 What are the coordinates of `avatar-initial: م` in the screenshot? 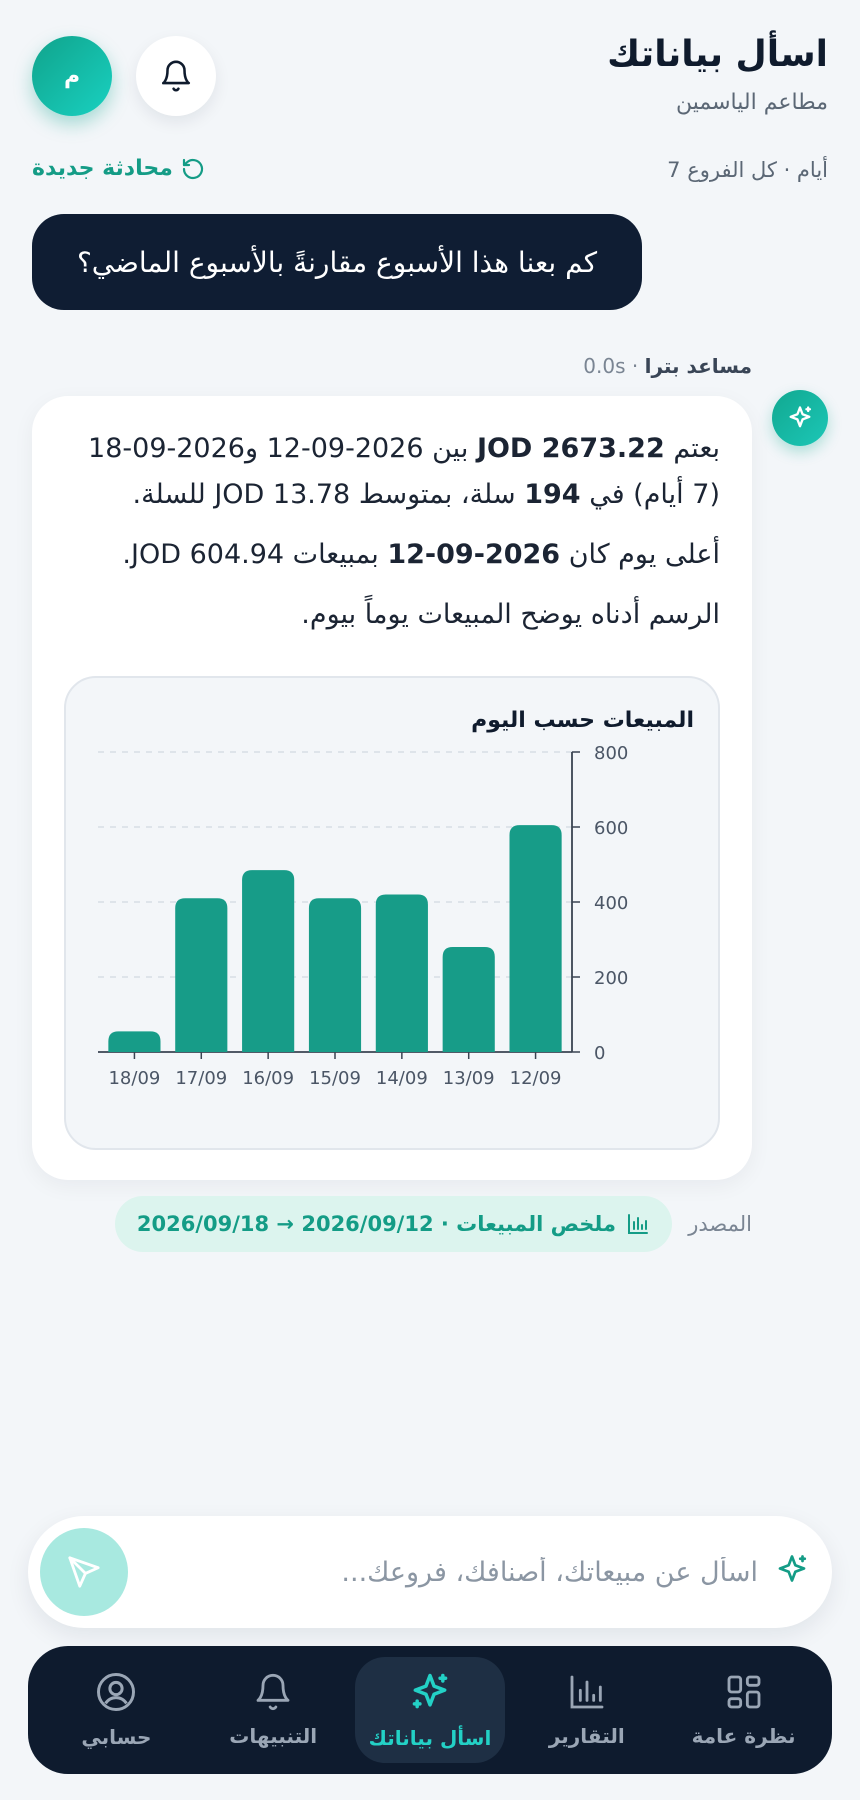 It's located at (72, 76).